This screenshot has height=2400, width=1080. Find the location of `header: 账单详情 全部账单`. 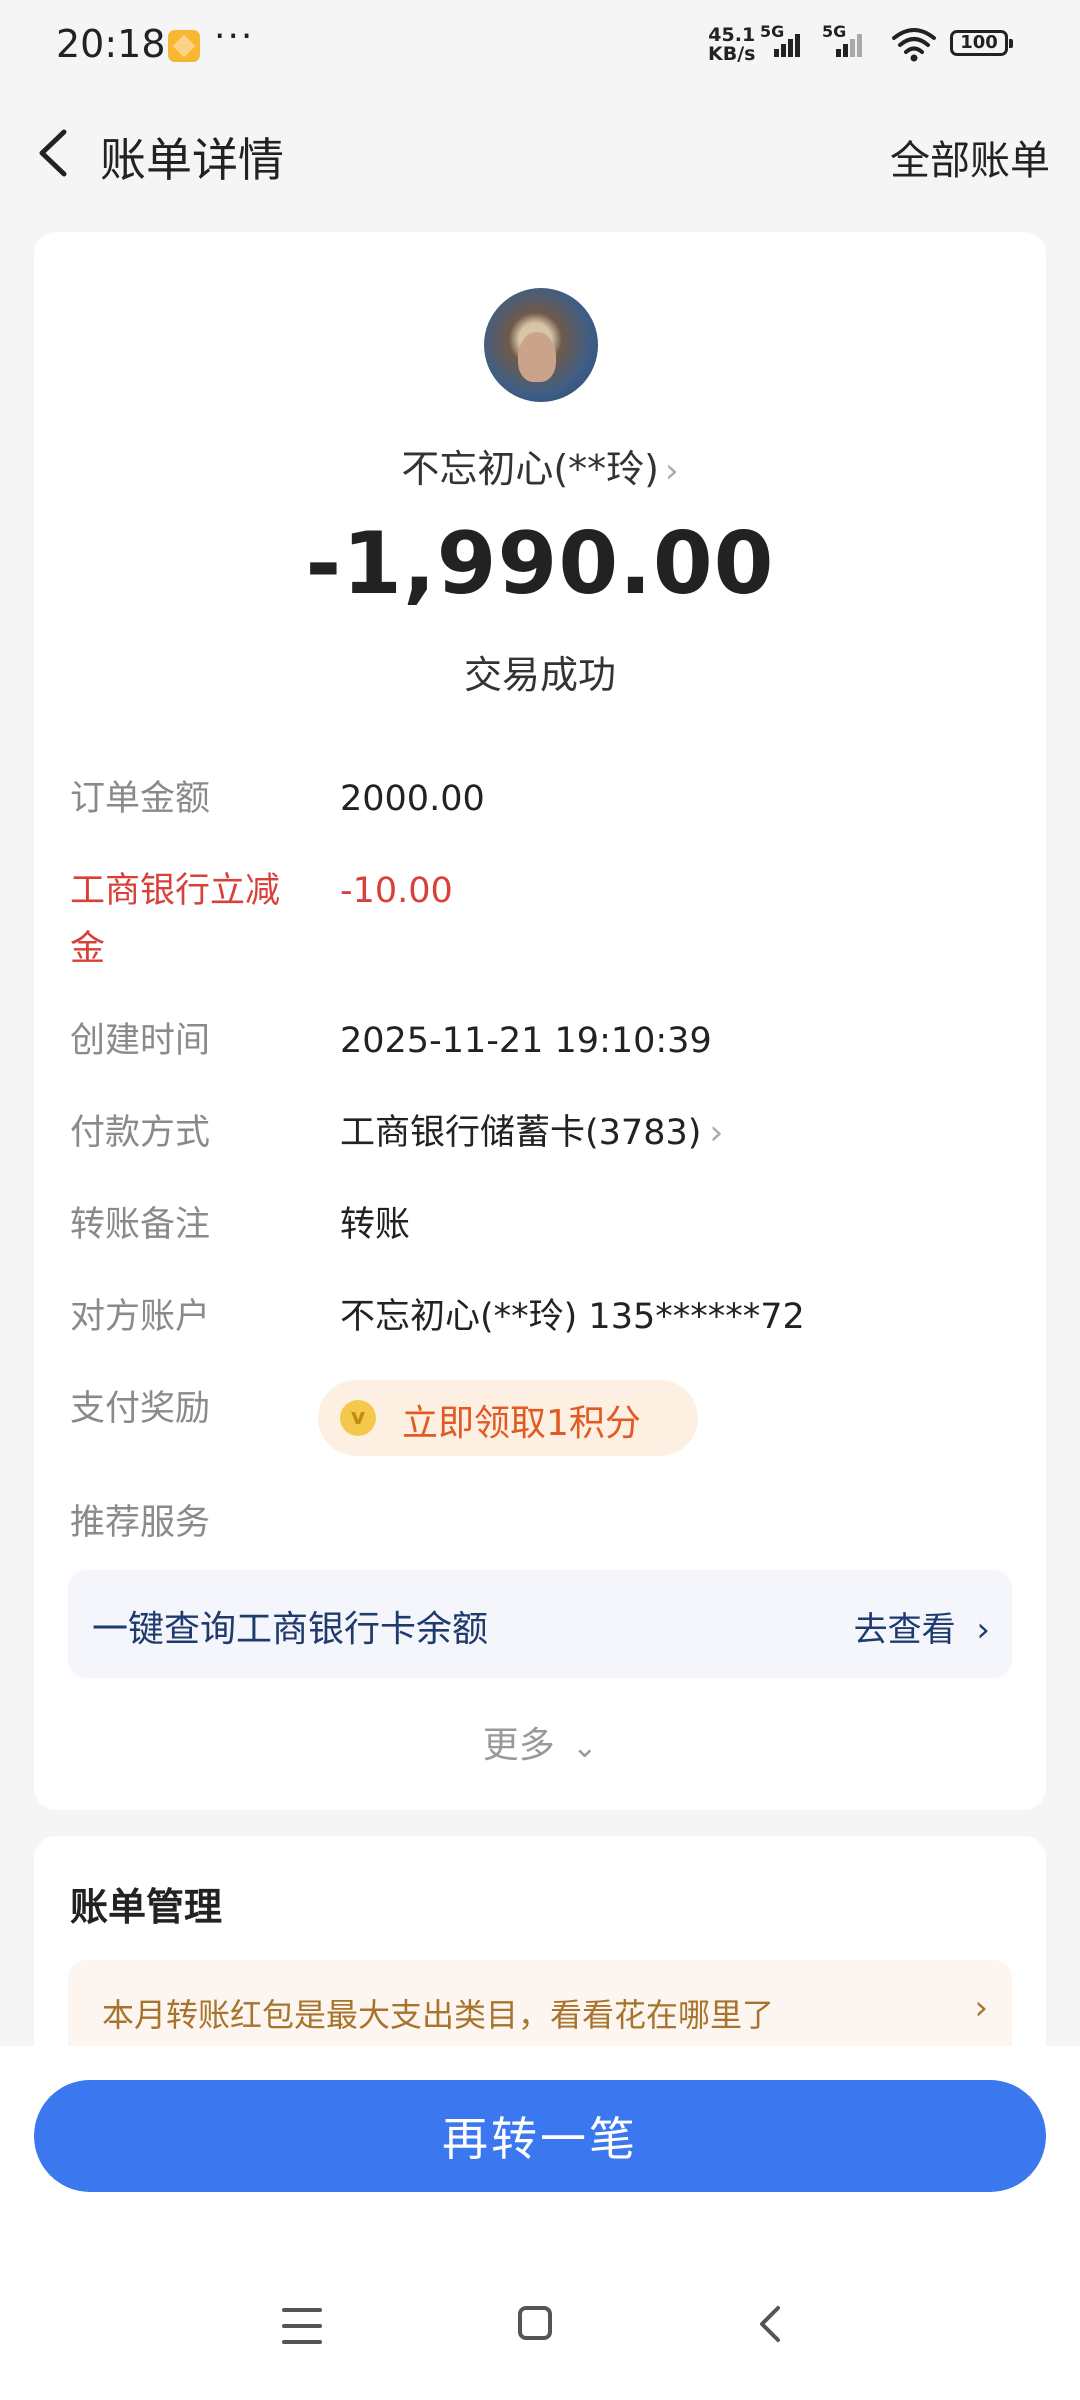

header: 账单详情 全部账单 is located at coordinates (540, 155).